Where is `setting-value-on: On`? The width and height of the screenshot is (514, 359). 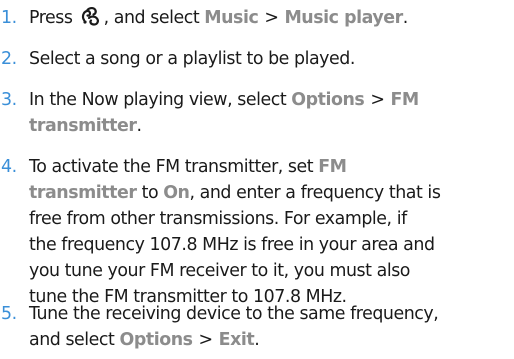
setting-value-on: On is located at coordinates (176, 193).